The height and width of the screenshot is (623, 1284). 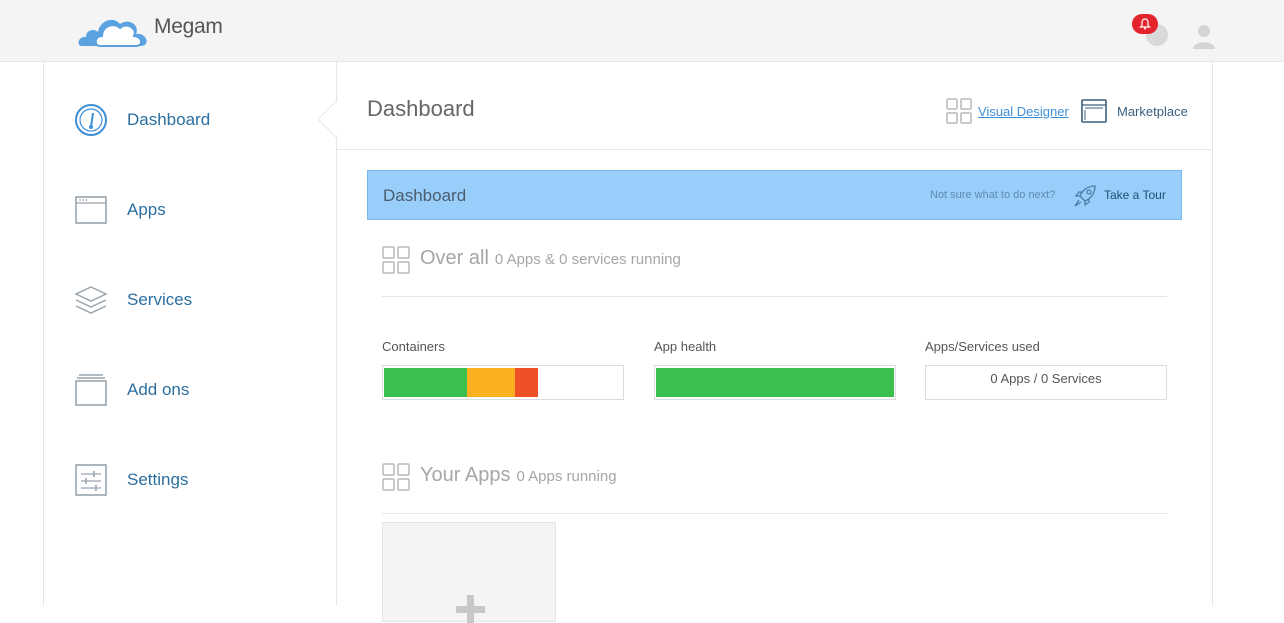 What do you see at coordinates (421, 108) in the screenshot?
I see `page-title: Dashboard` at bounding box center [421, 108].